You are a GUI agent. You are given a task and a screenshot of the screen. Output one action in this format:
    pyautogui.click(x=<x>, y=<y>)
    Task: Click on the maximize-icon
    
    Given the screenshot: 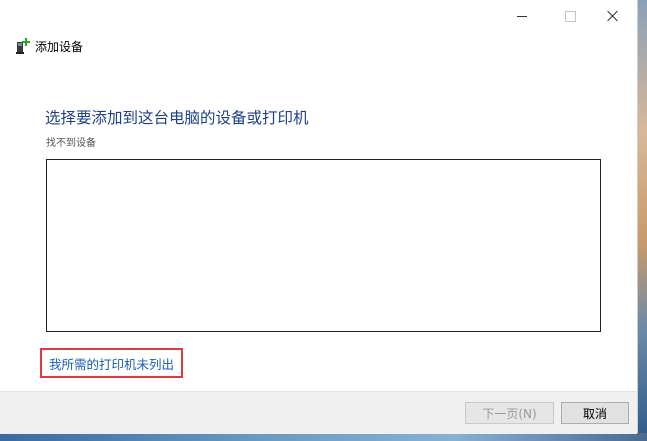 What is the action you would take?
    pyautogui.click(x=570, y=16)
    